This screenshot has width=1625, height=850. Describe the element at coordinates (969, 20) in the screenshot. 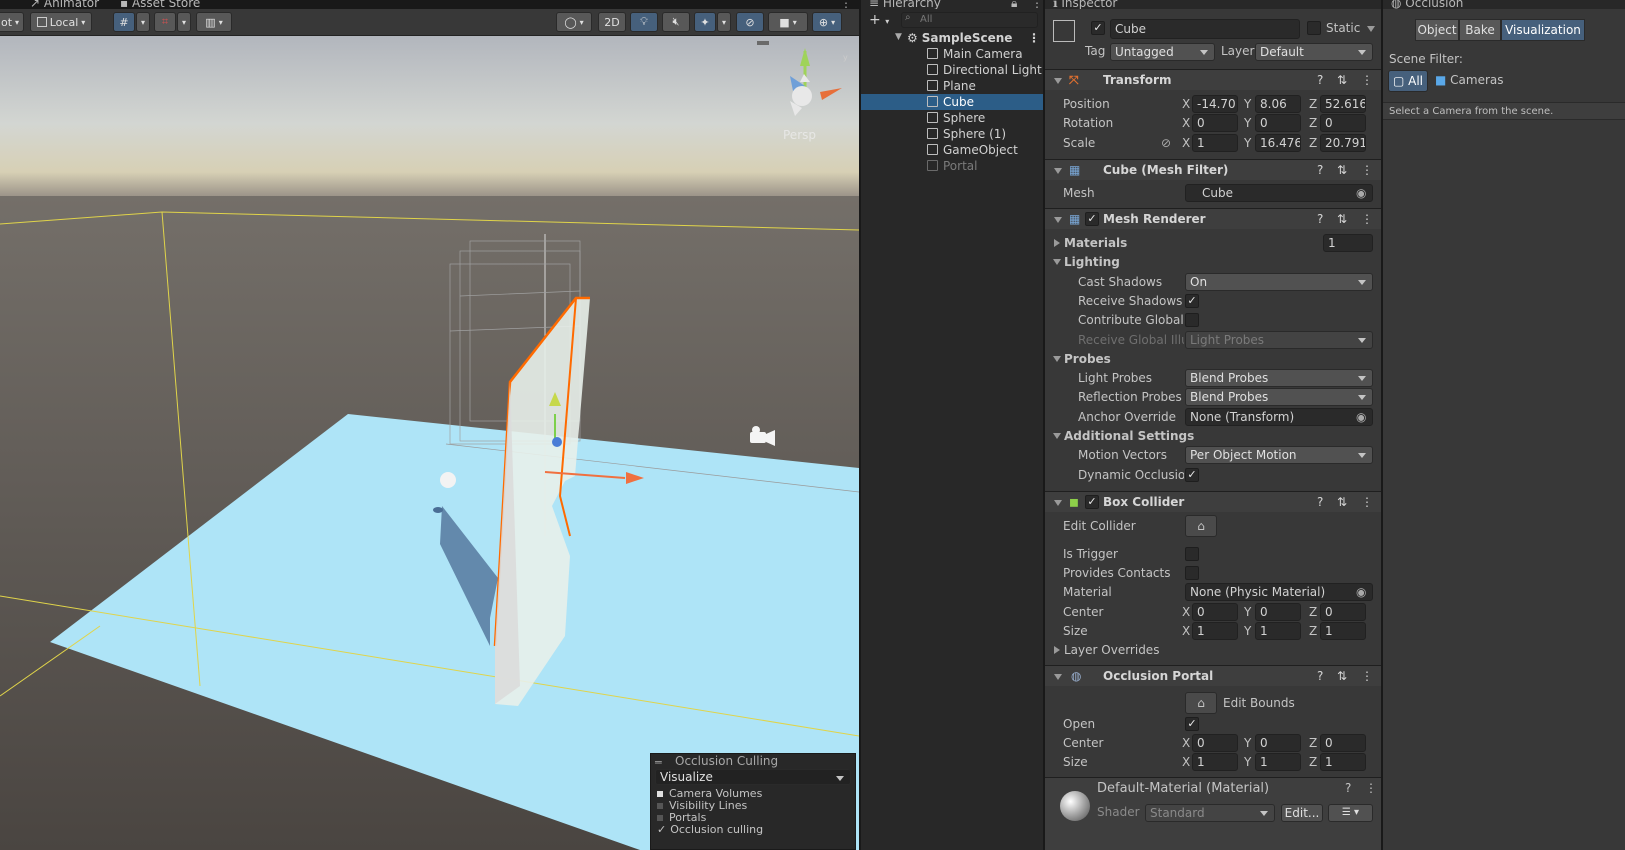

I see `hierarchy-search-input: All` at that location.